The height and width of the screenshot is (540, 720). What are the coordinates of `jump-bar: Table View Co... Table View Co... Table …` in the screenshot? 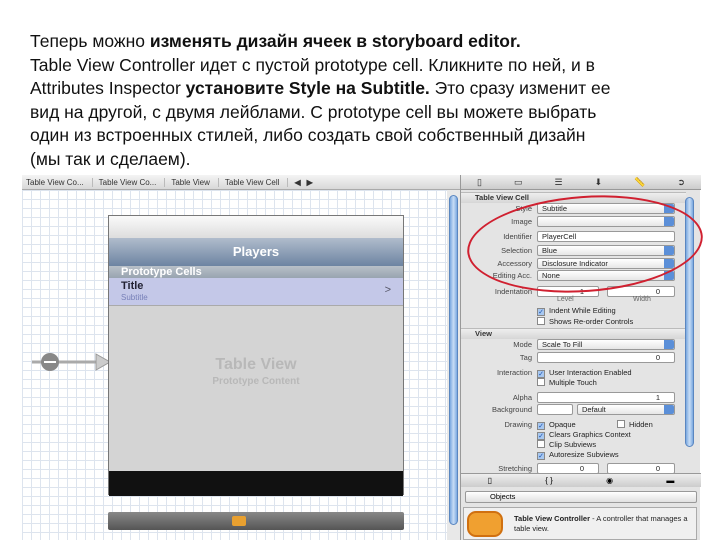 It's located at (241, 182).